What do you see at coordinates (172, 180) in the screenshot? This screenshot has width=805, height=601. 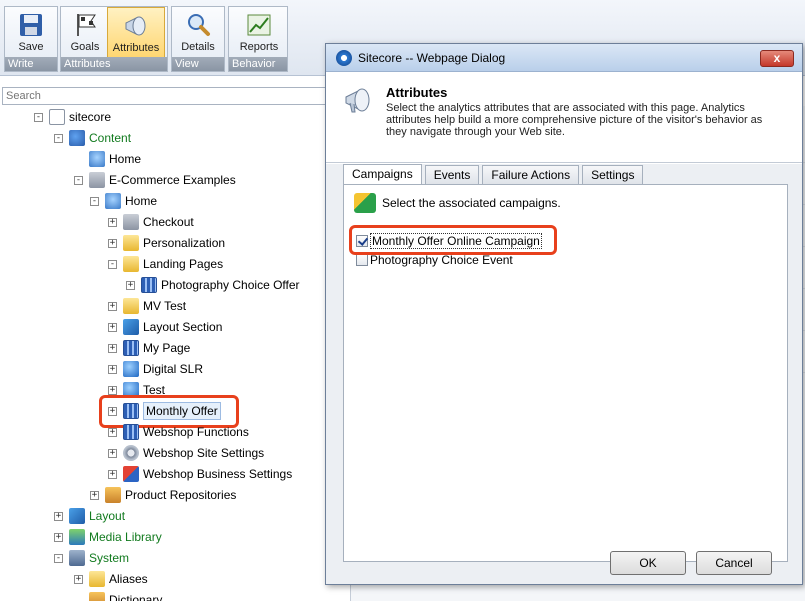 I see `tree-item-label: E-Commerce Examples` at bounding box center [172, 180].